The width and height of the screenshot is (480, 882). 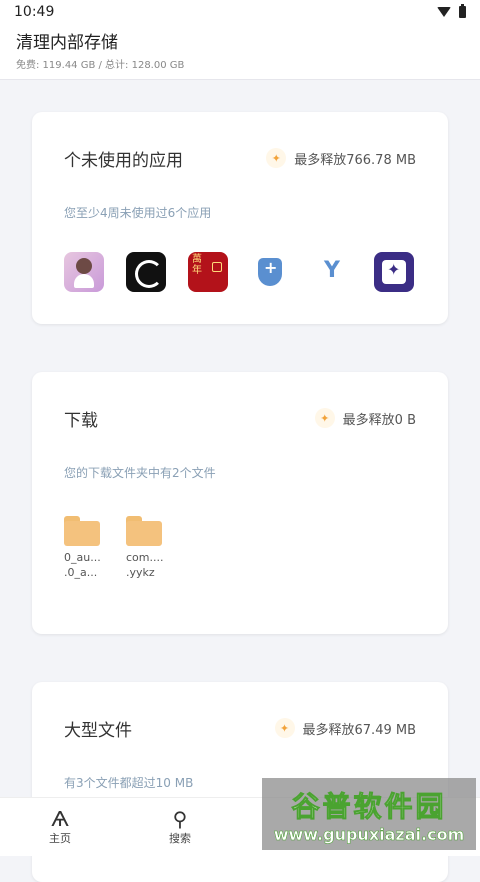 I want to click on large-files-save: ✦ 最多释放67.49 MB, so click(x=345, y=728).